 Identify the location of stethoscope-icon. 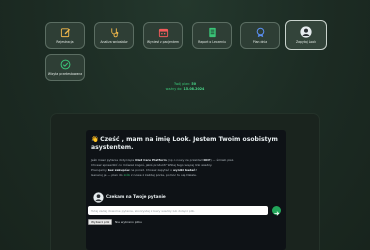
(114, 33).